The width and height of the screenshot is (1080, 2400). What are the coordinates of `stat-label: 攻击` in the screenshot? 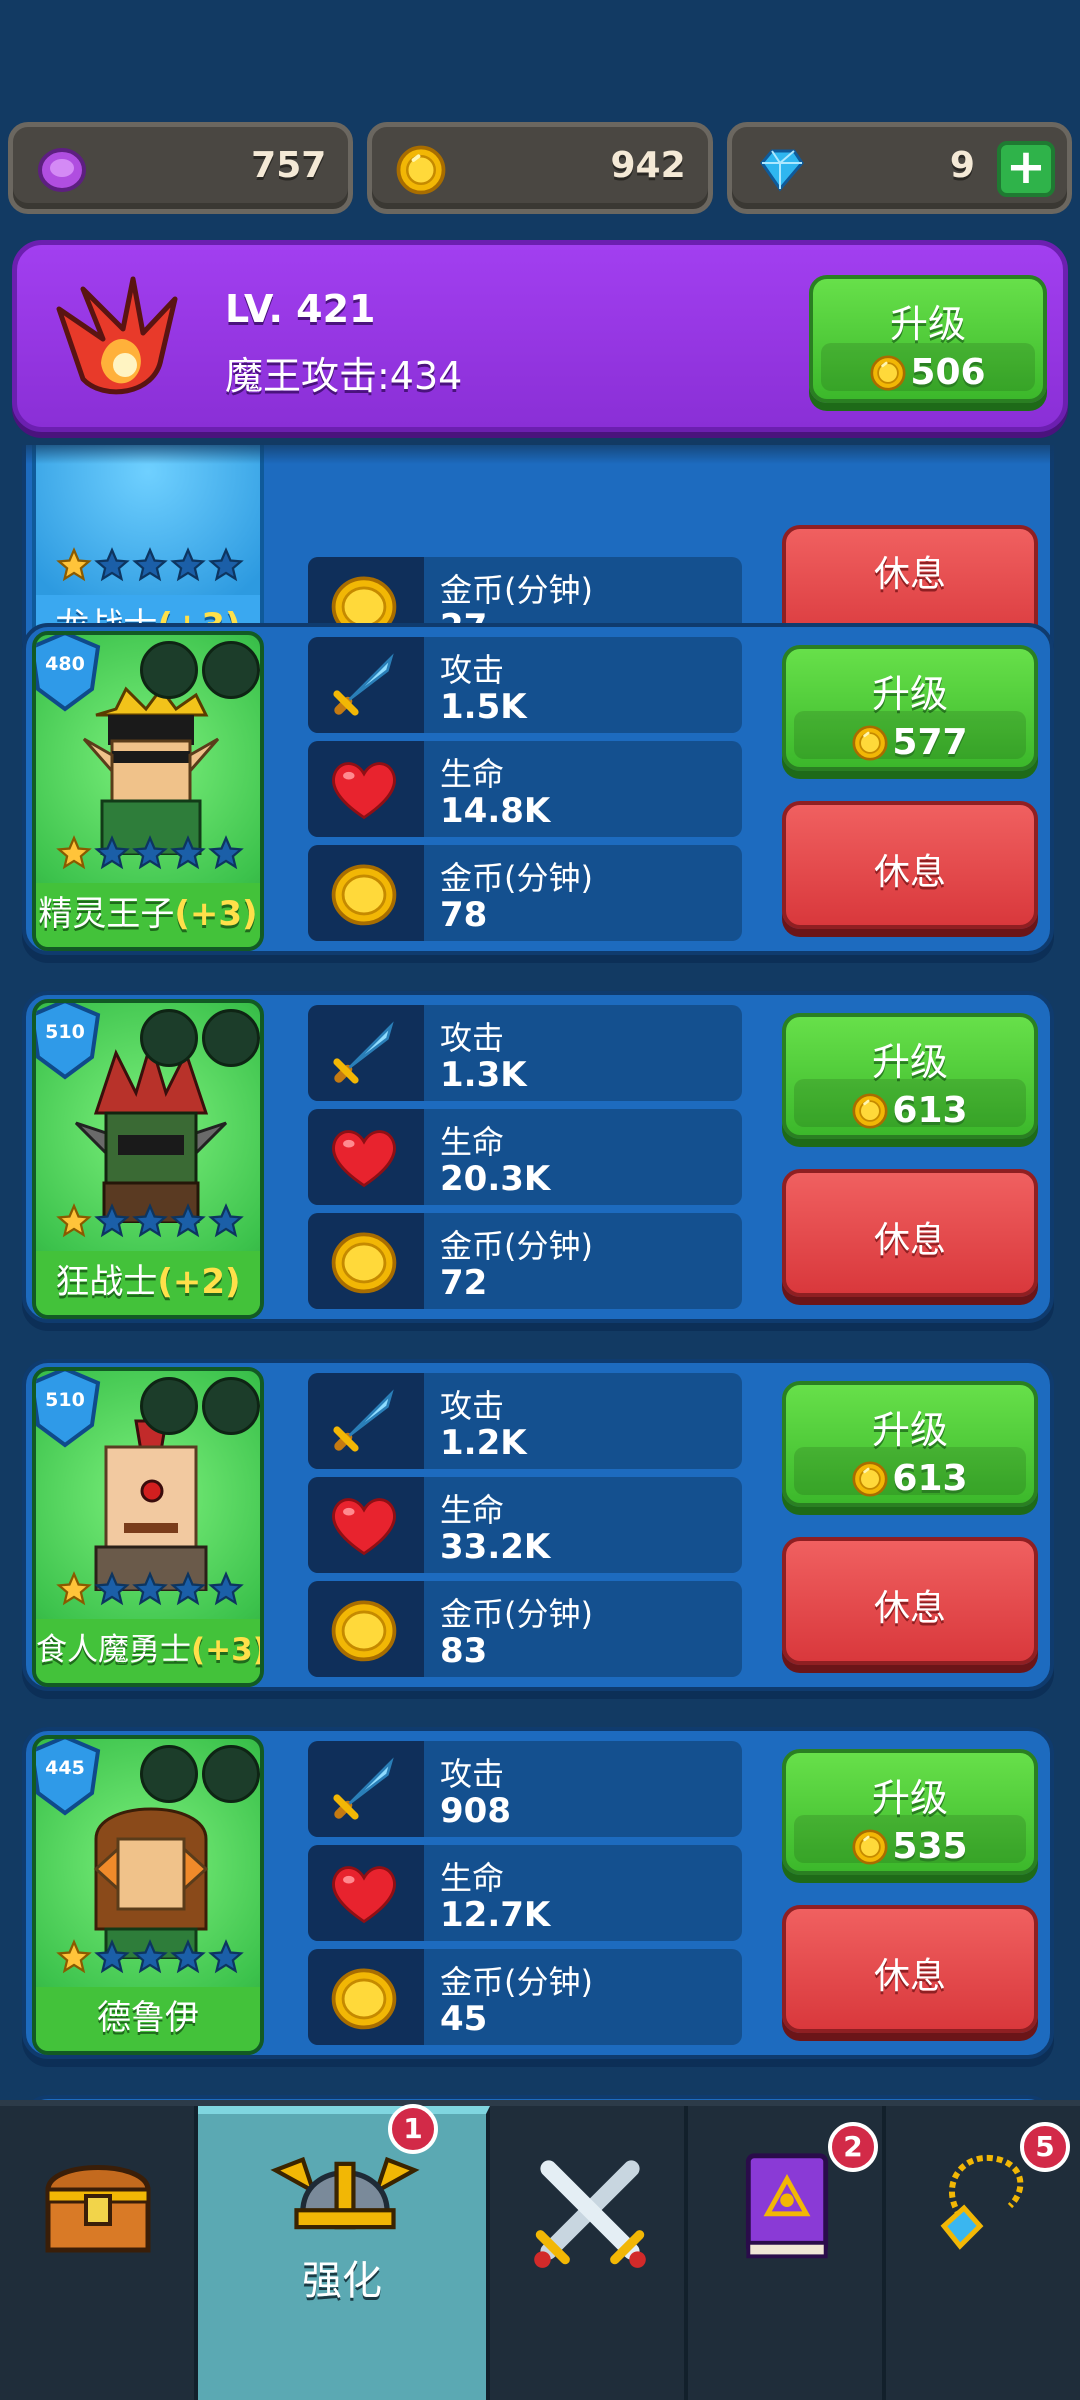 It's located at (472, 1774).